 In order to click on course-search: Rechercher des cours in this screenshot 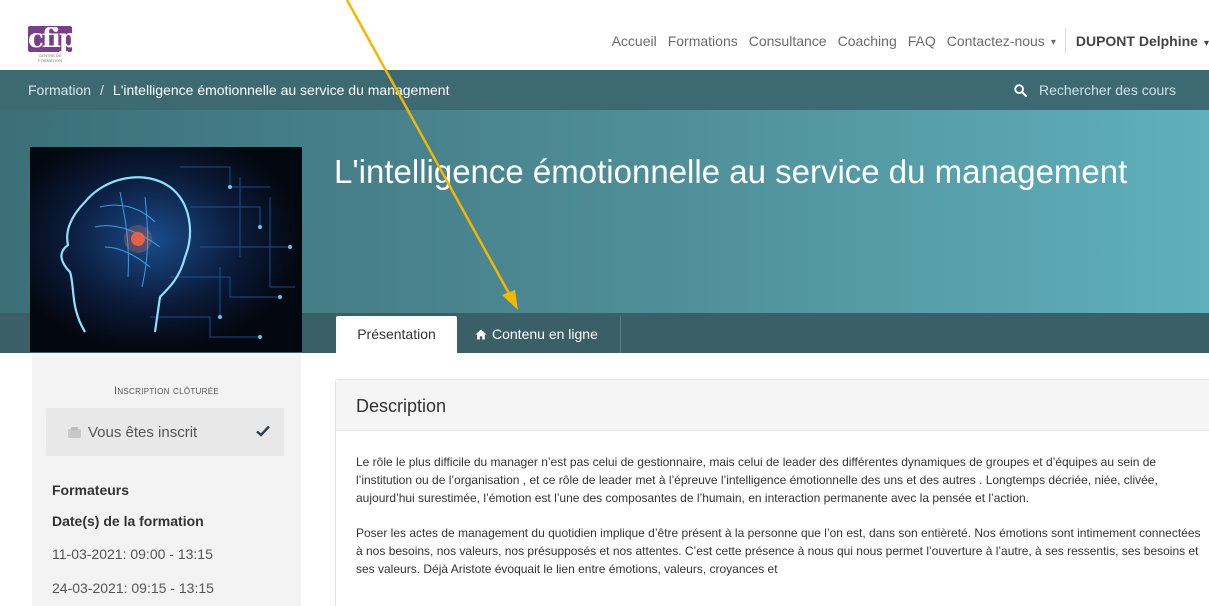, I will do `click(1095, 90)`.